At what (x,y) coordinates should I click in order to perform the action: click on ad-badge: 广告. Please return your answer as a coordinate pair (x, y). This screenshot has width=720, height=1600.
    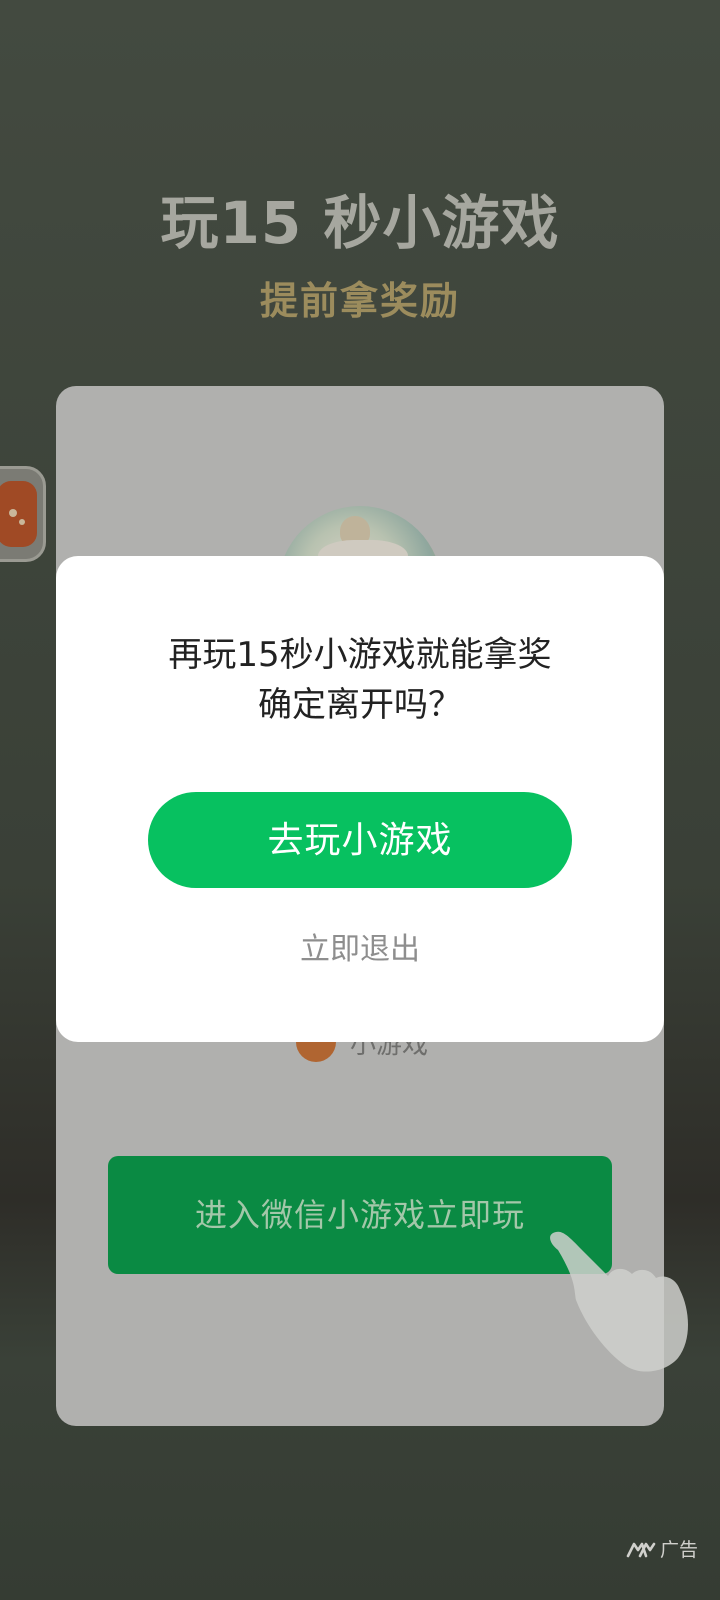
    Looking at the image, I should click on (662, 1548).